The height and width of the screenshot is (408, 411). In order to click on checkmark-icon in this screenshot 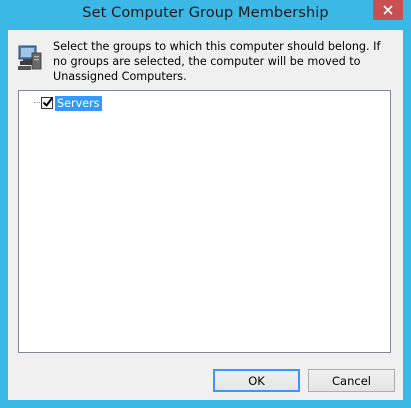, I will do `click(48, 102)`.